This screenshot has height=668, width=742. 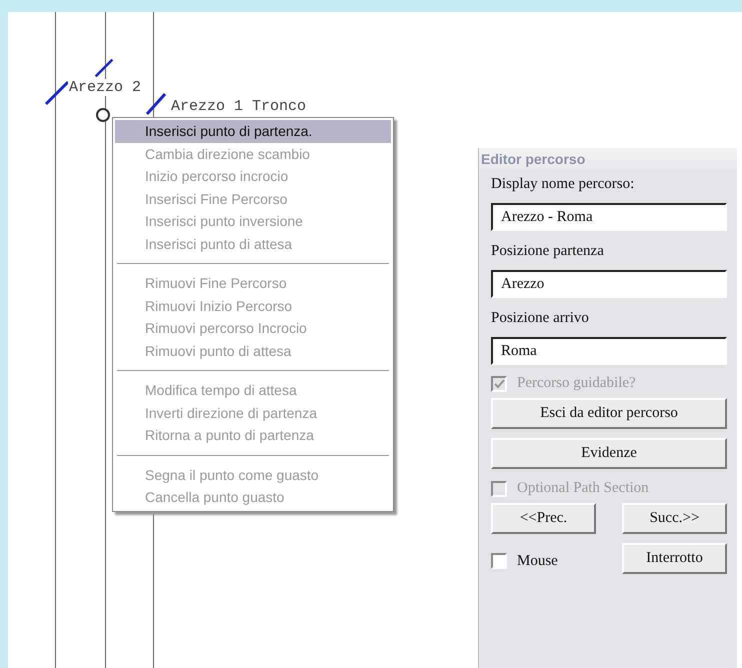 What do you see at coordinates (609, 413) in the screenshot?
I see `exit-editor-button: Esci da editor percorso` at bounding box center [609, 413].